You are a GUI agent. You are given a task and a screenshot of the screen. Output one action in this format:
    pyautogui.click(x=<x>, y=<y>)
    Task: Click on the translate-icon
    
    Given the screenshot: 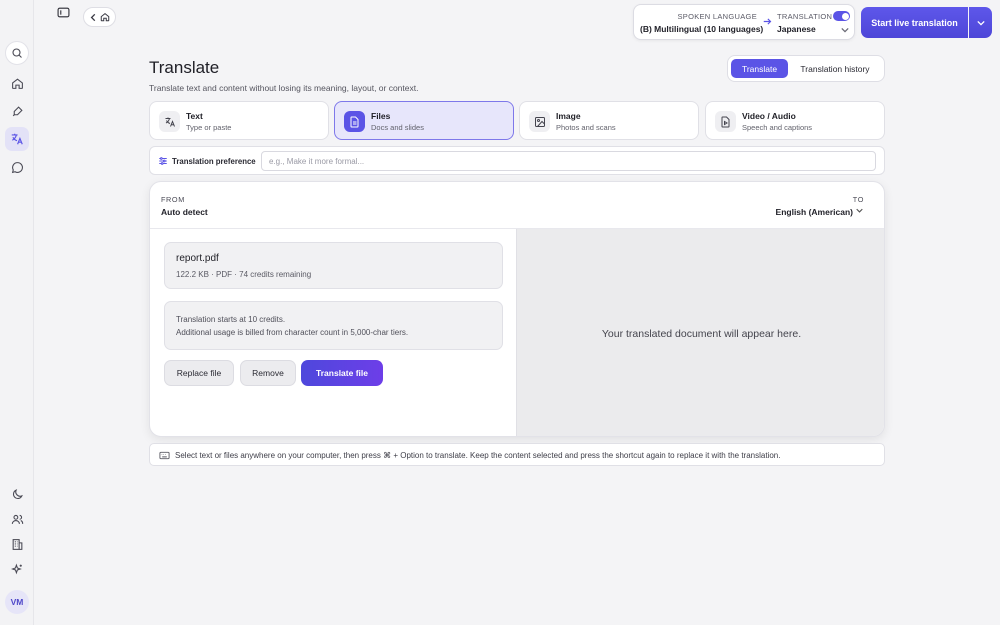 What is the action you would take?
    pyautogui.click(x=169, y=121)
    